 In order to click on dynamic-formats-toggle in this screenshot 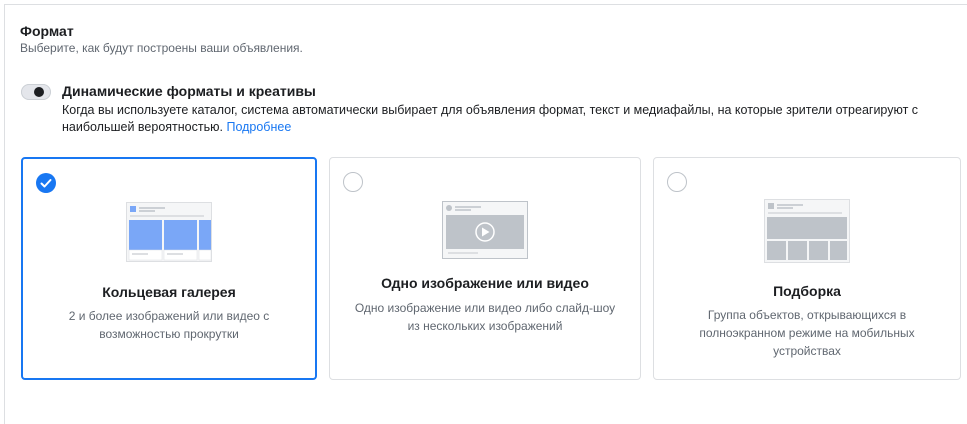, I will do `click(36, 92)`.